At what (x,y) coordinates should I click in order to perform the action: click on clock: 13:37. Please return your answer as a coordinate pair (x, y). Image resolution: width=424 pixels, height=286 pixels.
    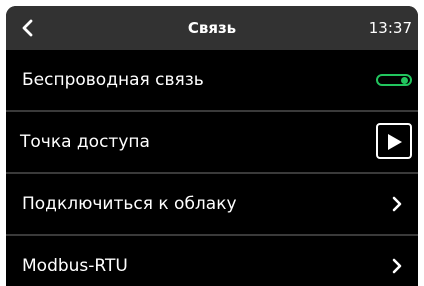
    Looking at the image, I should click on (390, 28).